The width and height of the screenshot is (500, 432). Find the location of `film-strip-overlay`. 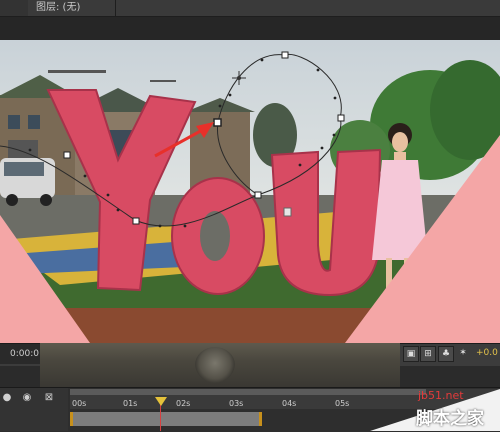

film-strip-overlay is located at coordinates (220, 365).